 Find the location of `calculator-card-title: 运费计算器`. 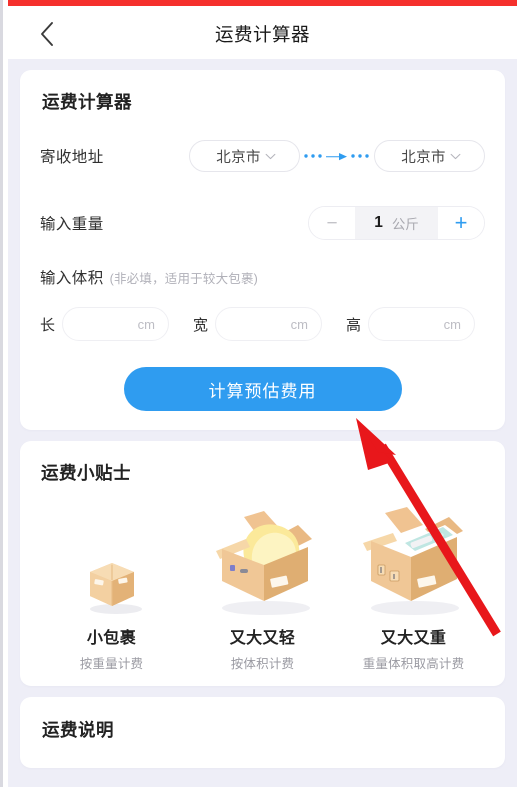

calculator-card-title: 运费计算器 is located at coordinates (87, 102).